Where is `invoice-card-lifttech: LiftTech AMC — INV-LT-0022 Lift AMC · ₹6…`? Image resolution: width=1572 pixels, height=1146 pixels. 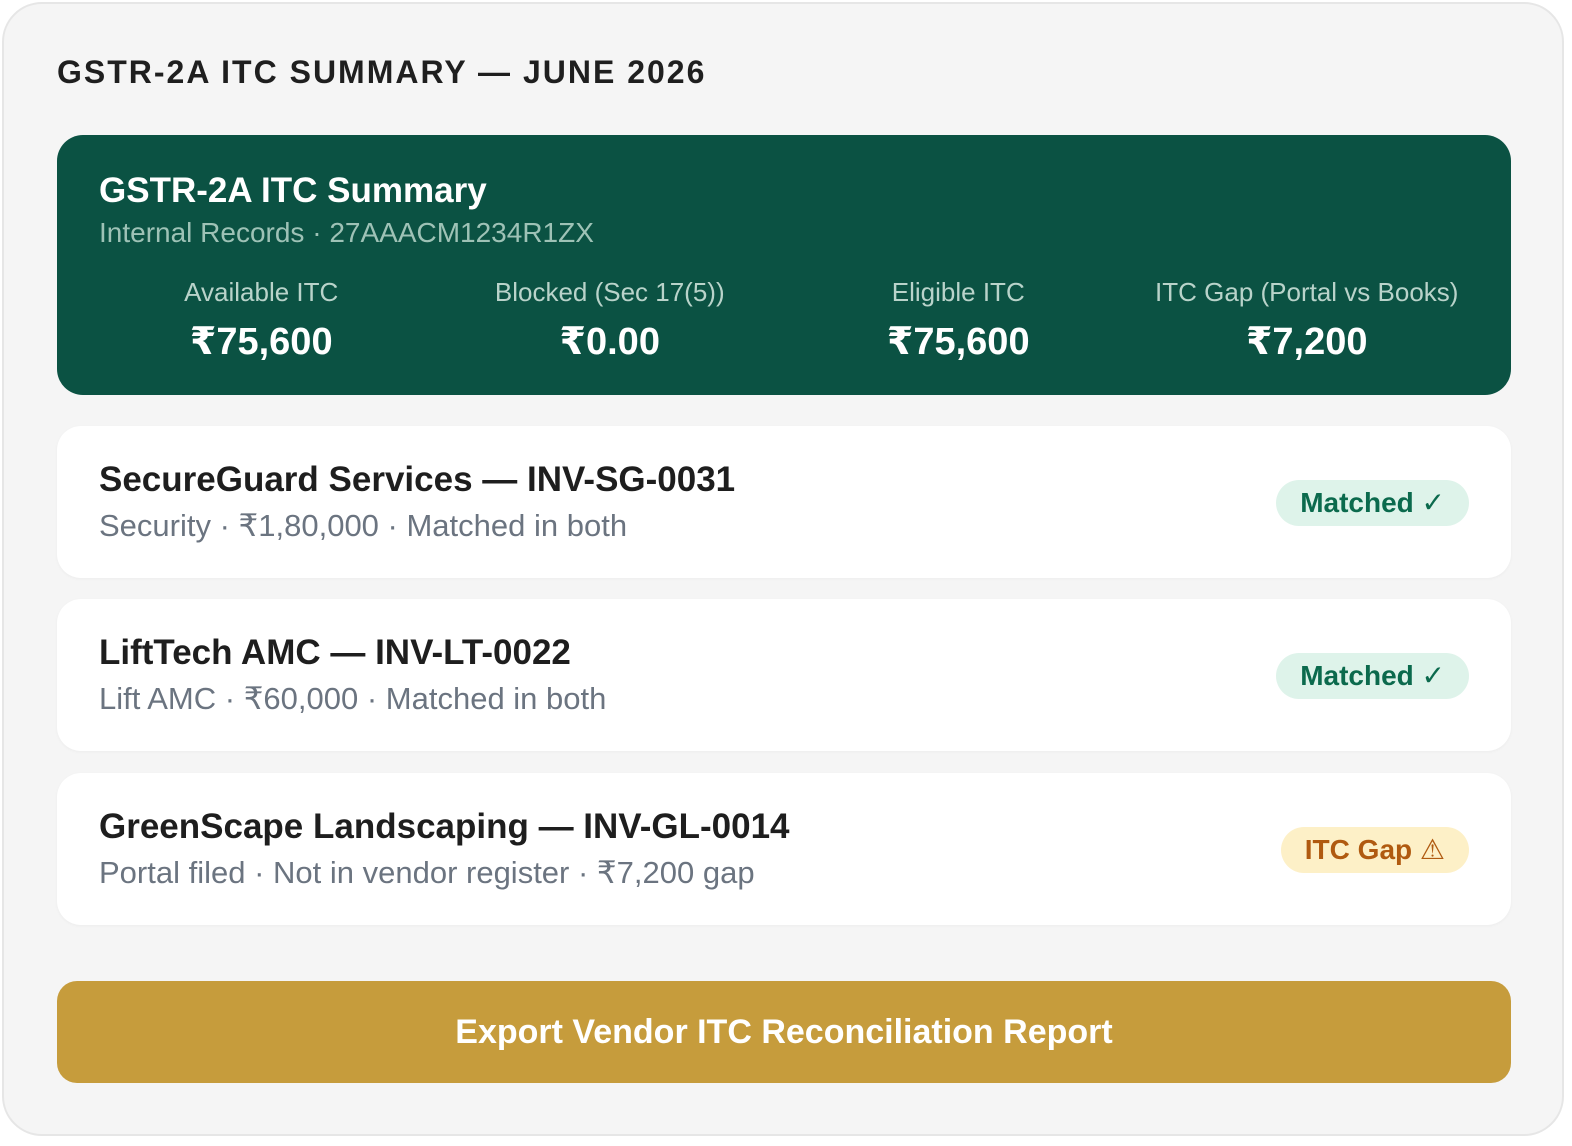 invoice-card-lifttech: LiftTech AMC — INV-LT-0022 Lift AMC · ₹6… is located at coordinates (784, 675).